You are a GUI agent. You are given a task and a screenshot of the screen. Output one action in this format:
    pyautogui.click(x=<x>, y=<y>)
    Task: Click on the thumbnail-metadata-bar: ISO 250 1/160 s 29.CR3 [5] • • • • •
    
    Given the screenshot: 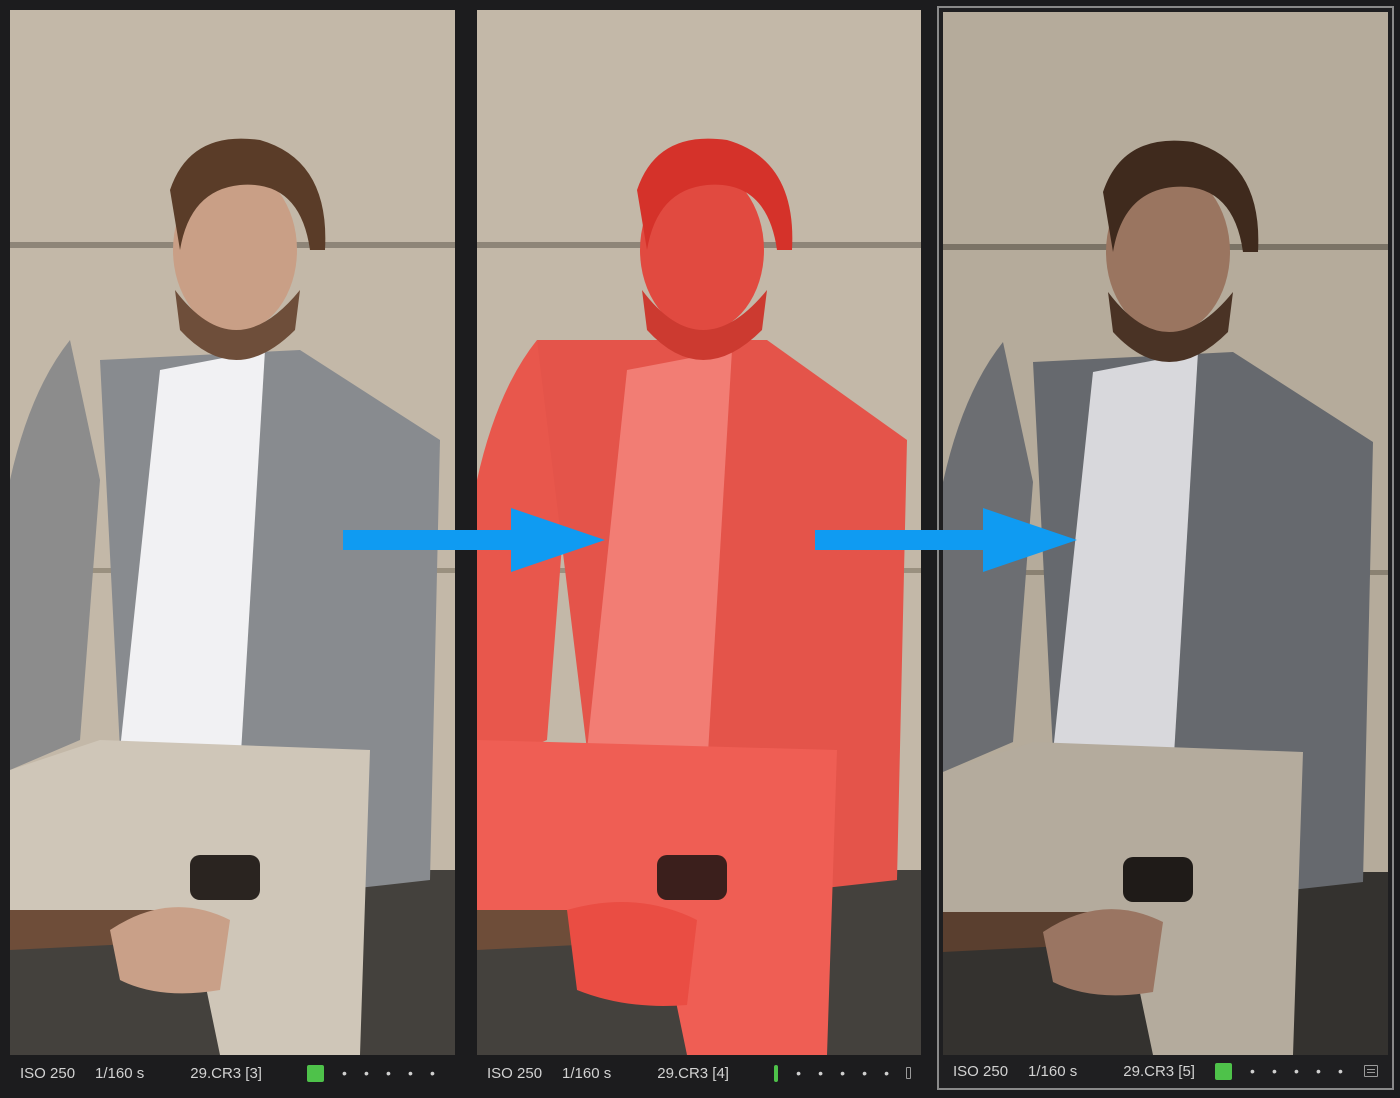 What is the action you would take?
    pyautogui.click(x=1165, y=1071)
    